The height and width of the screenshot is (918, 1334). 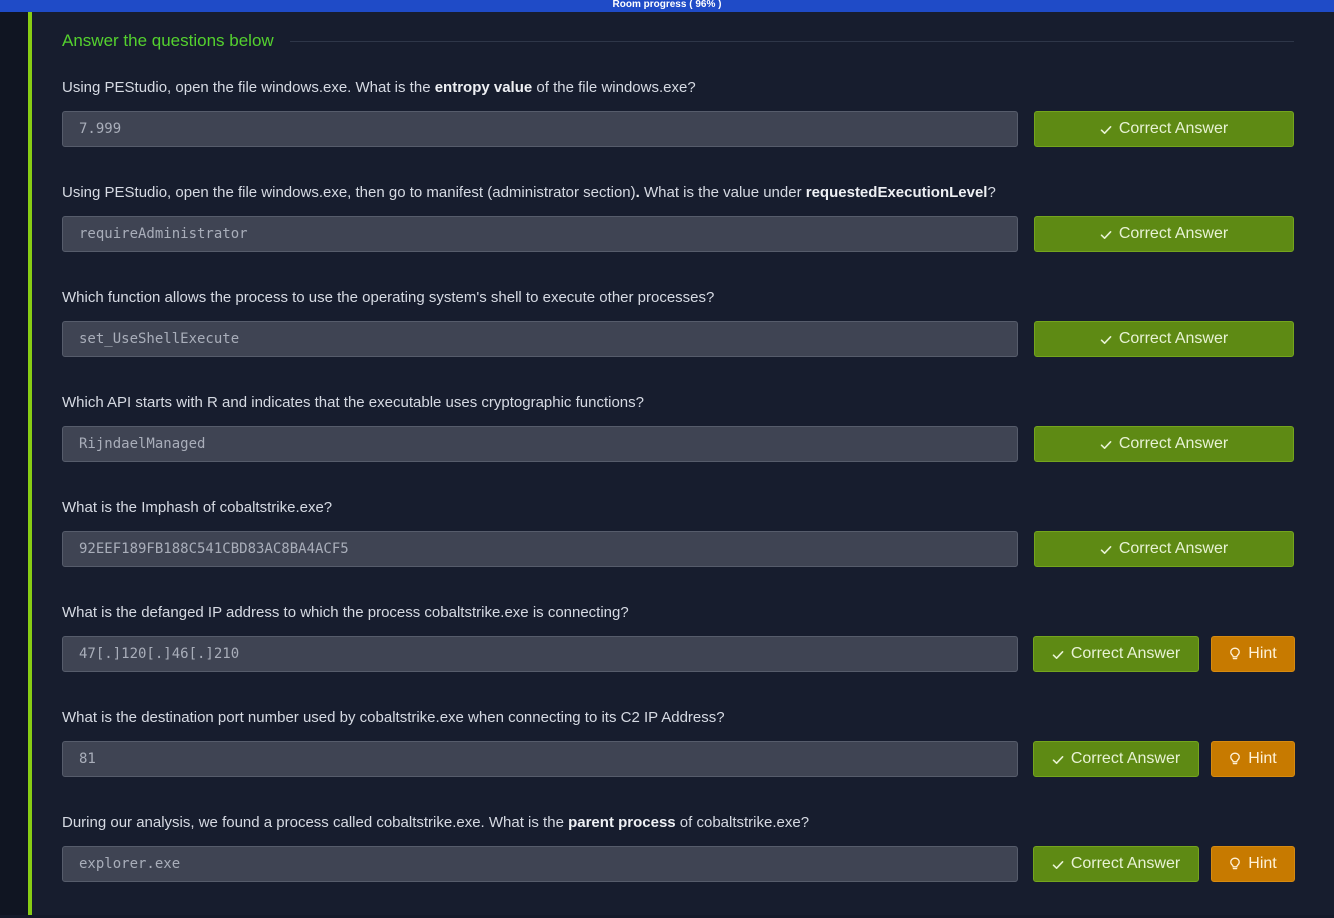 What do you see at coordinates (14, 463) in the screenshot?
I see `left-rail` at bounding box center [14, 463].